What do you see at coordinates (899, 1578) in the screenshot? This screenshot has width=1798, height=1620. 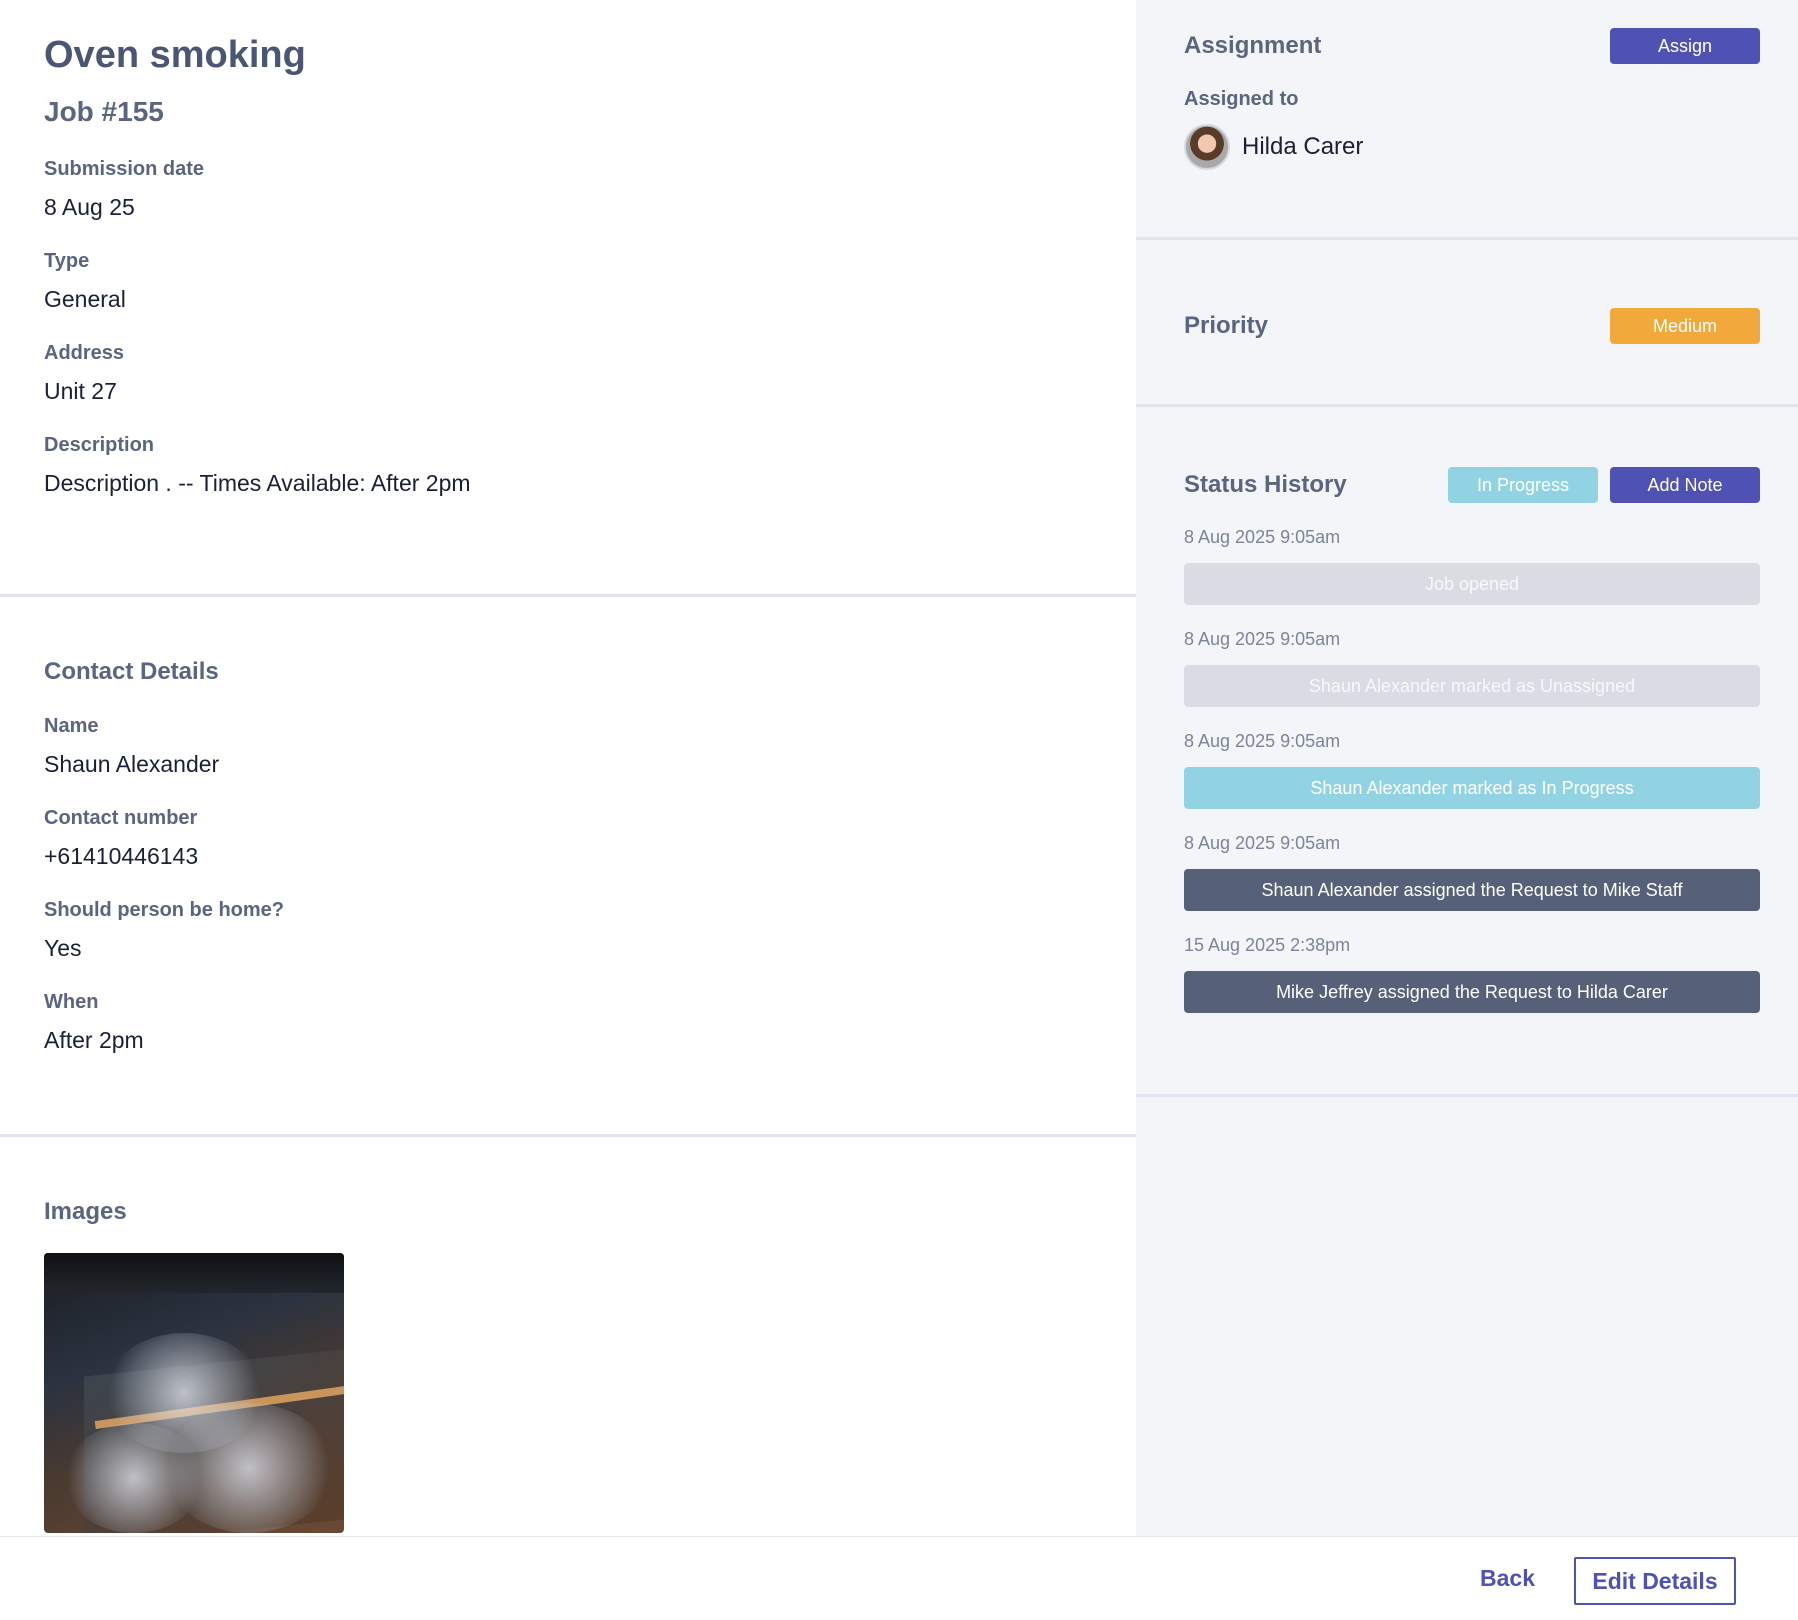 I see `footer-bar: Back Edit Details` at bounding box center [899, 1578].